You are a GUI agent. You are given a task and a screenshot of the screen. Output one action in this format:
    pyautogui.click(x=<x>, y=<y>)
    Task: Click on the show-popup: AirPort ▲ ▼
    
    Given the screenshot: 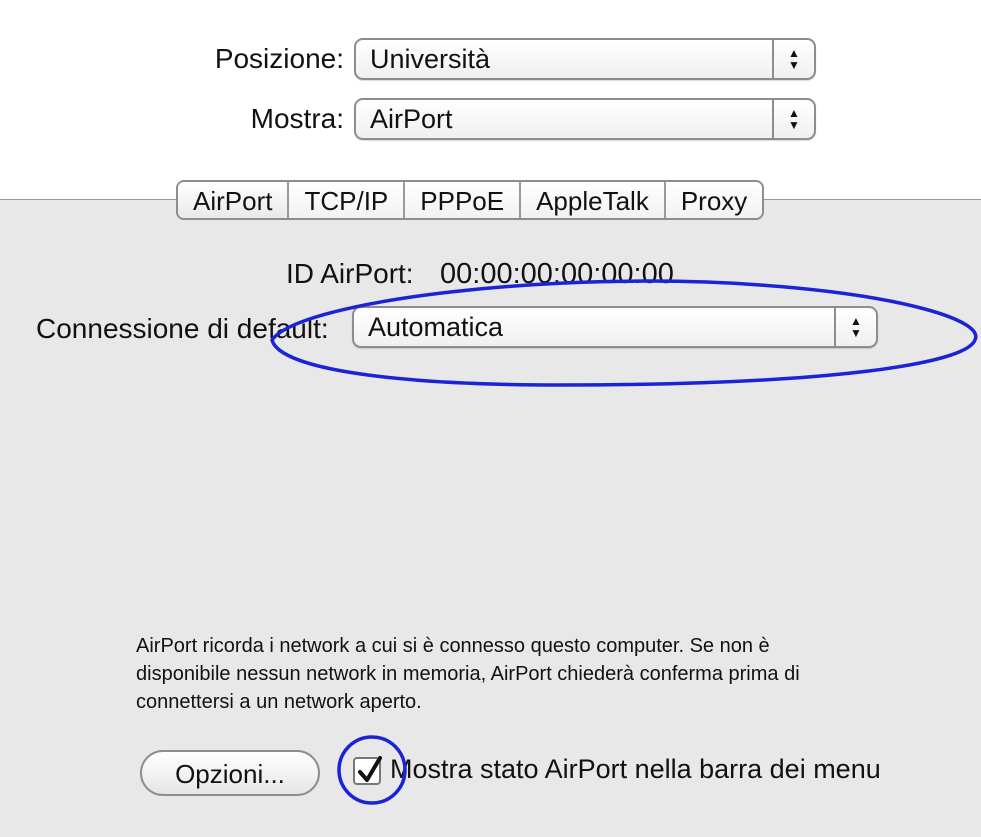 What is the action you would take?
    pyautogui.click(x=585, y=119)
    